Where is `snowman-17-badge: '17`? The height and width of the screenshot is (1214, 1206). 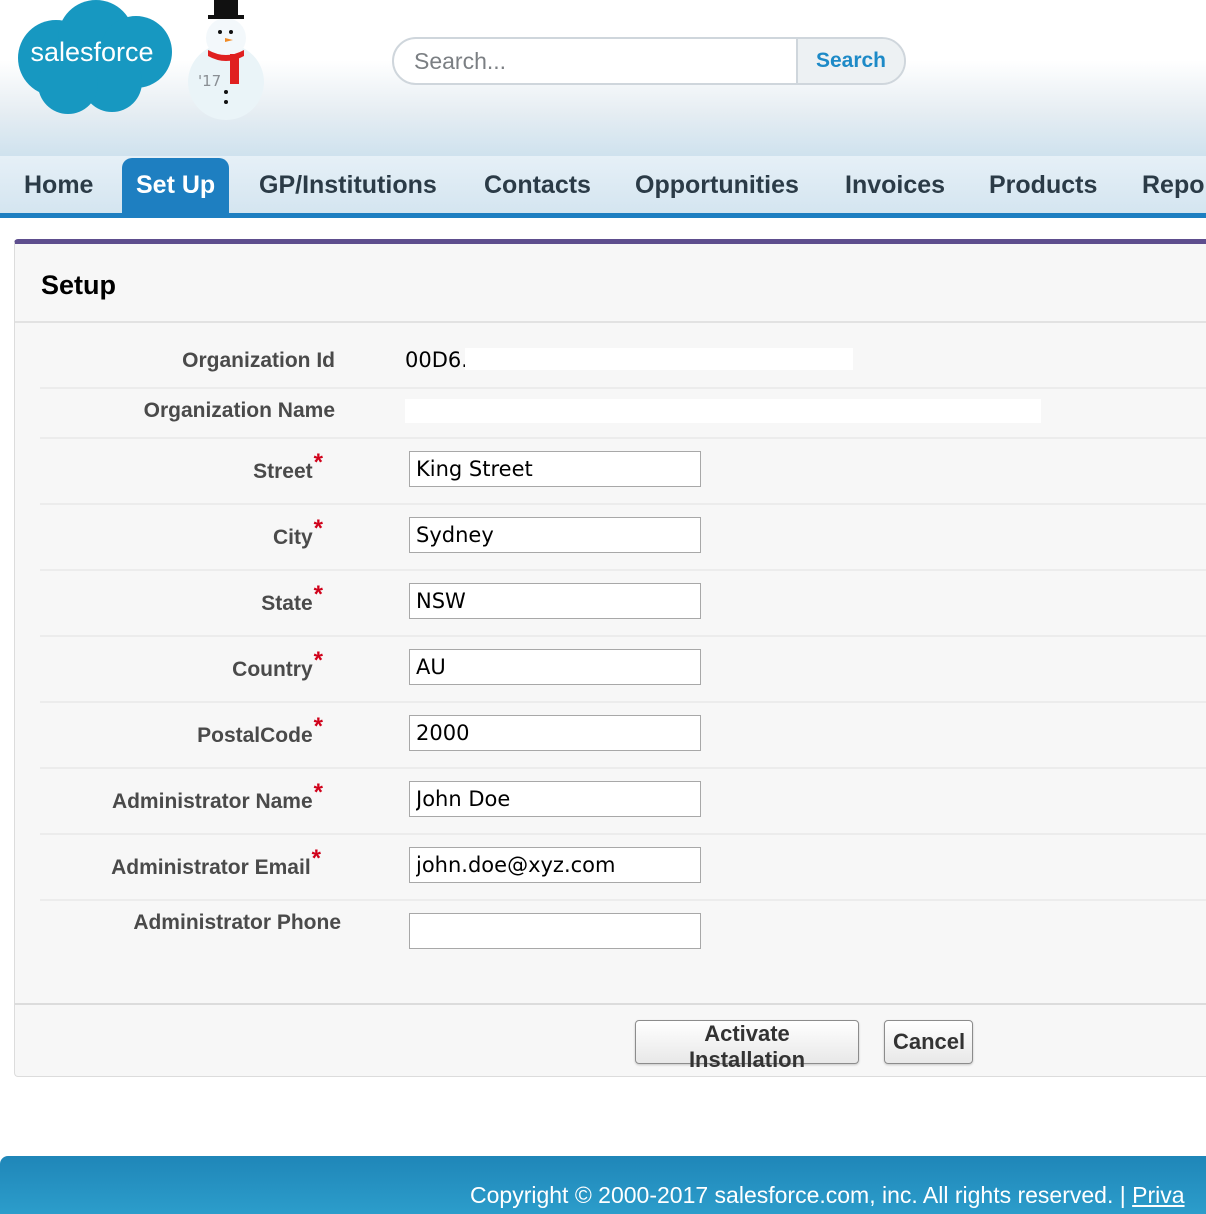 snowman-17-badge: '17 is located at coordinates (226, 60).